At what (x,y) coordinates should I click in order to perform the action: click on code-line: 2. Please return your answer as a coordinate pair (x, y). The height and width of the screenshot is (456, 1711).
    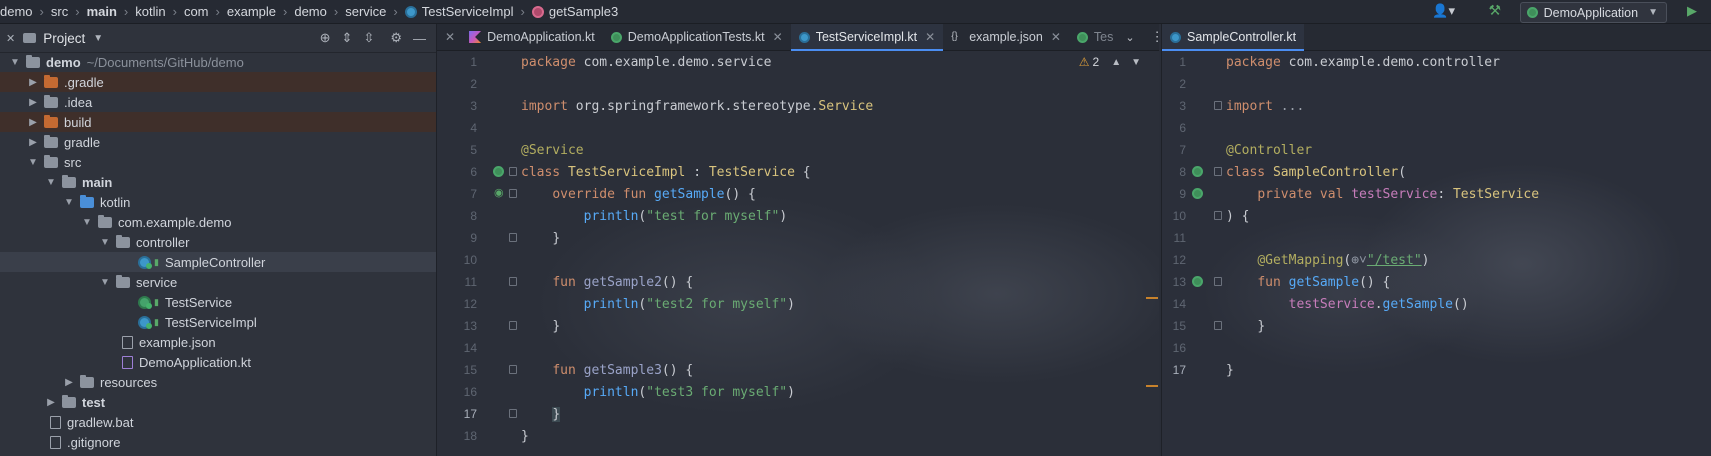
    Looking at the image, I should click on (1436, 84).